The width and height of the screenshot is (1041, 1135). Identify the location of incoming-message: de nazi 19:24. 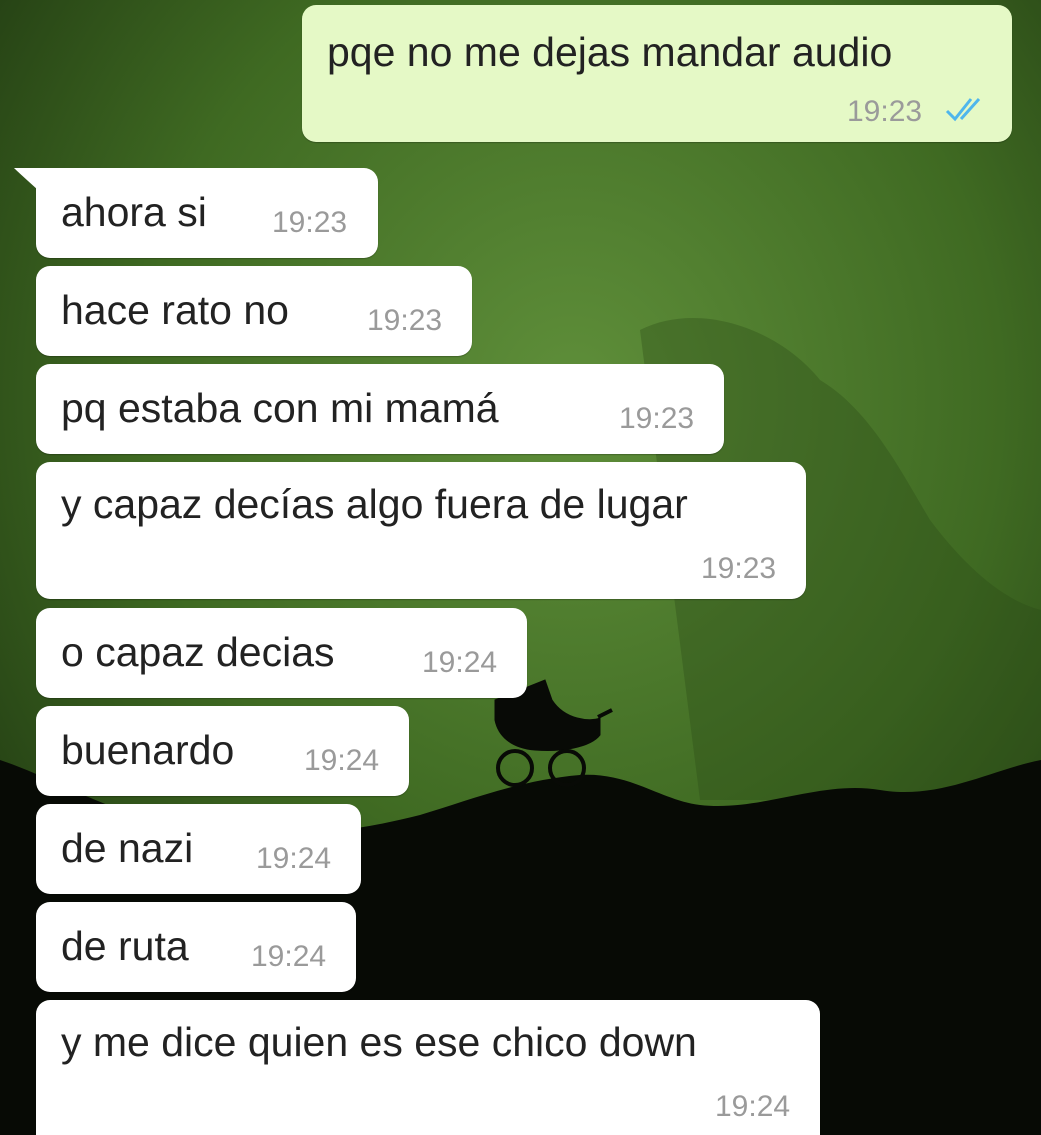
(198, 849).